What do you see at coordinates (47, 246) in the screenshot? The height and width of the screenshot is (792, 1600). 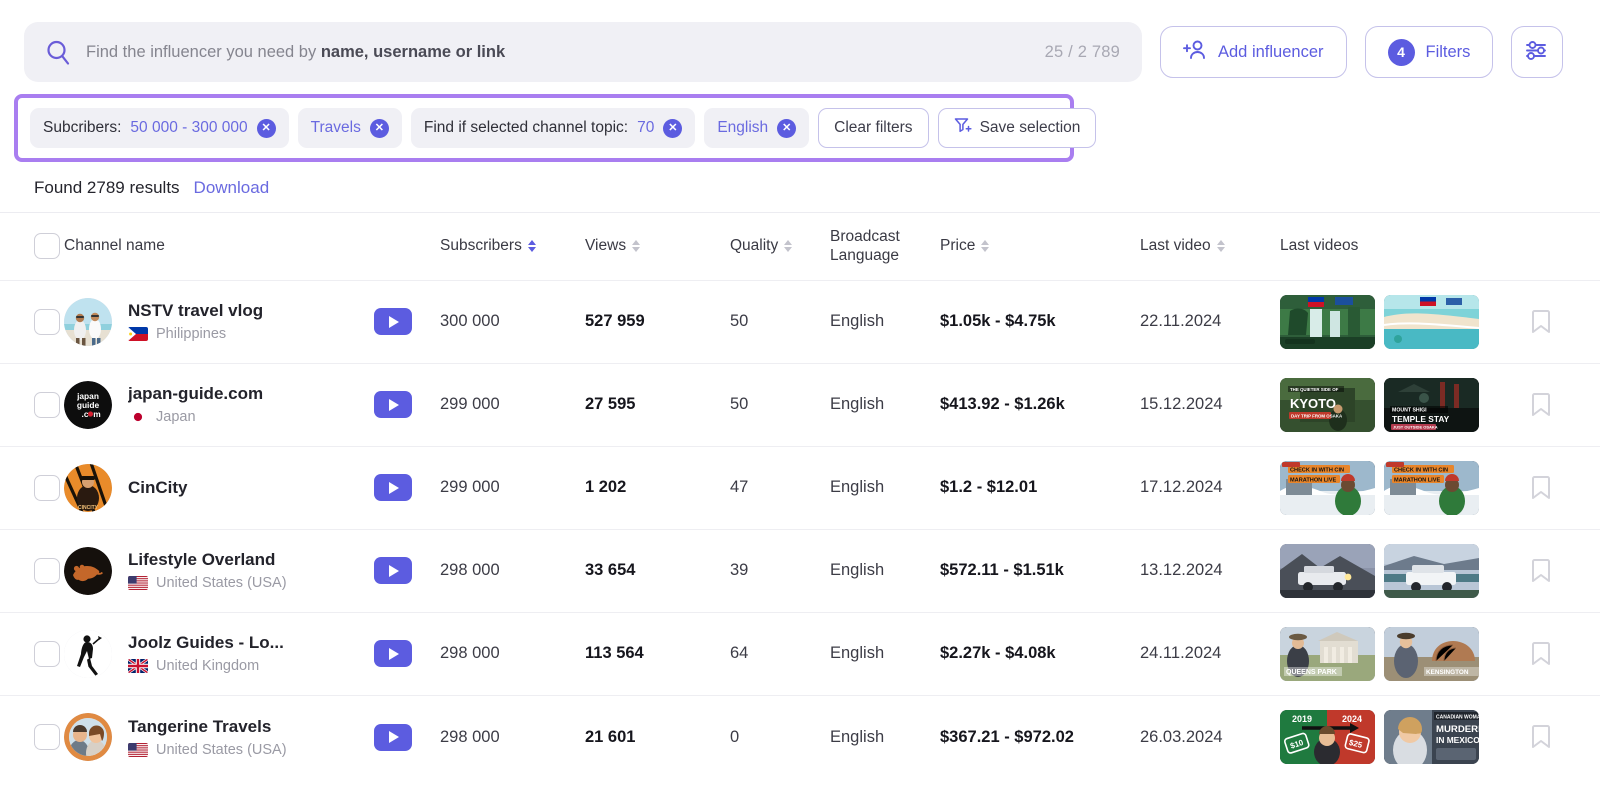 I see `select-all-checkbox` at bounding box center [47, 246].